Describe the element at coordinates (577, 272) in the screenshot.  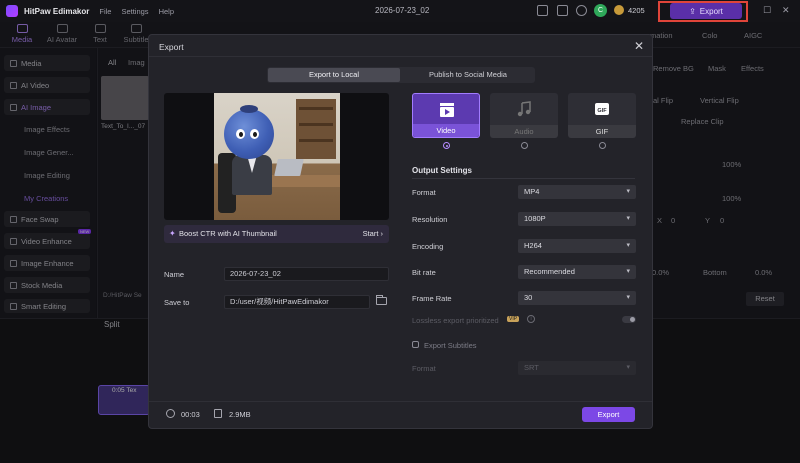
I see `bitrate-select: Recommended ▾` at that location.